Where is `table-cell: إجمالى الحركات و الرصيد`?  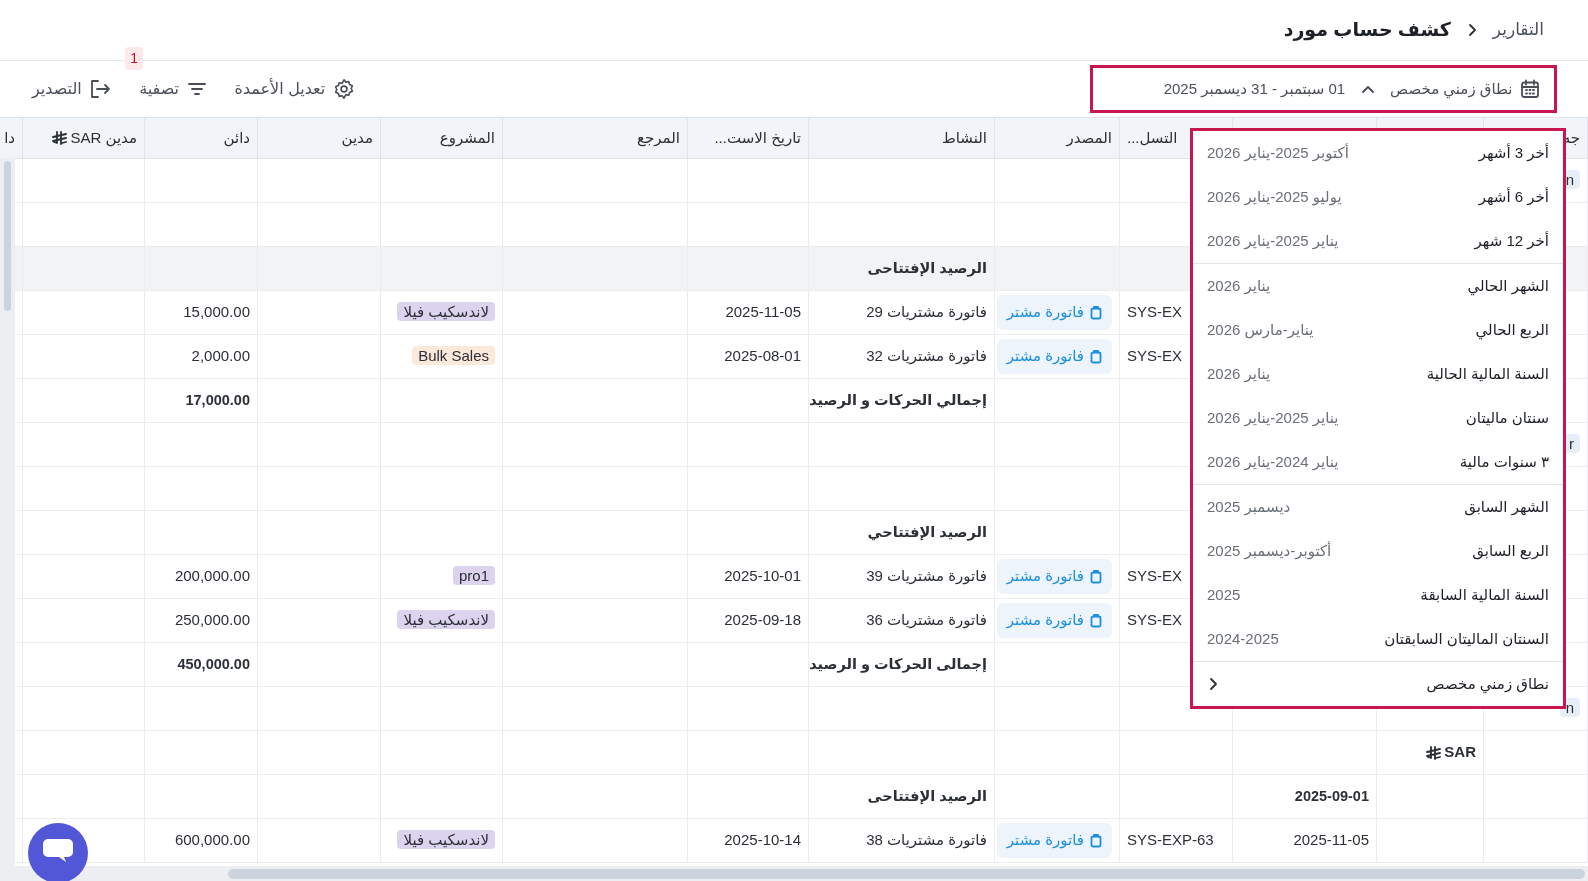 table-cell: إجمالى الحركات و الرصيد is located at coordinates (901, 664).